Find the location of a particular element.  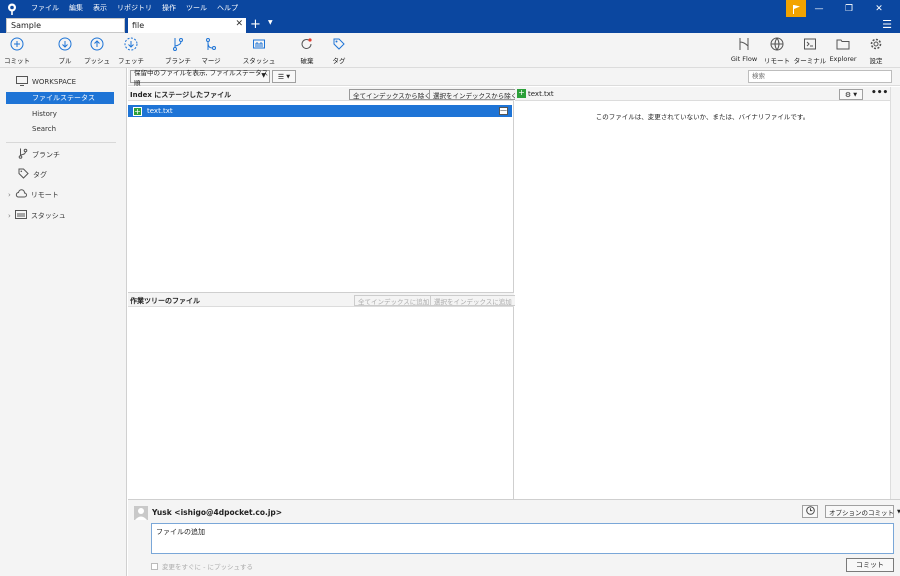

push-button: プッシュ is located at coordinates (97, 50).